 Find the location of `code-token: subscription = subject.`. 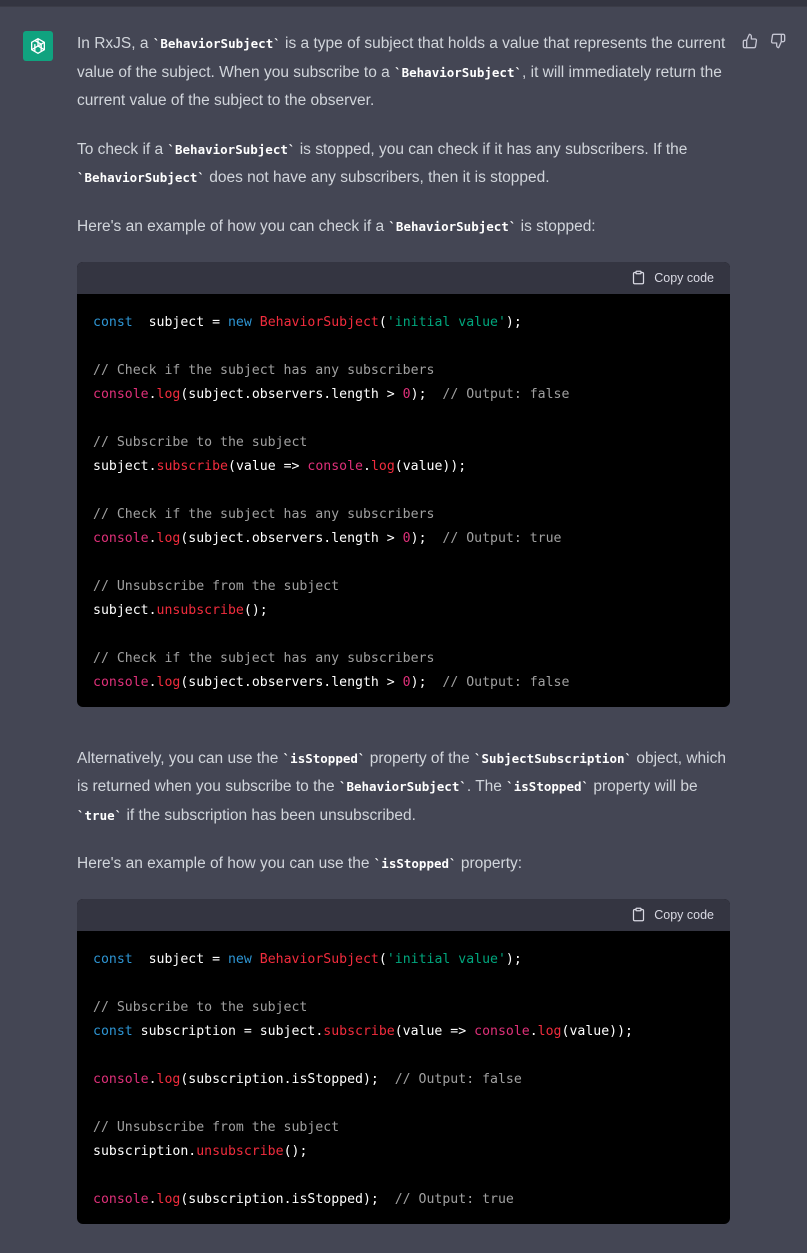

code-token: subscription = subject. is located at coordinates (228, 1031).